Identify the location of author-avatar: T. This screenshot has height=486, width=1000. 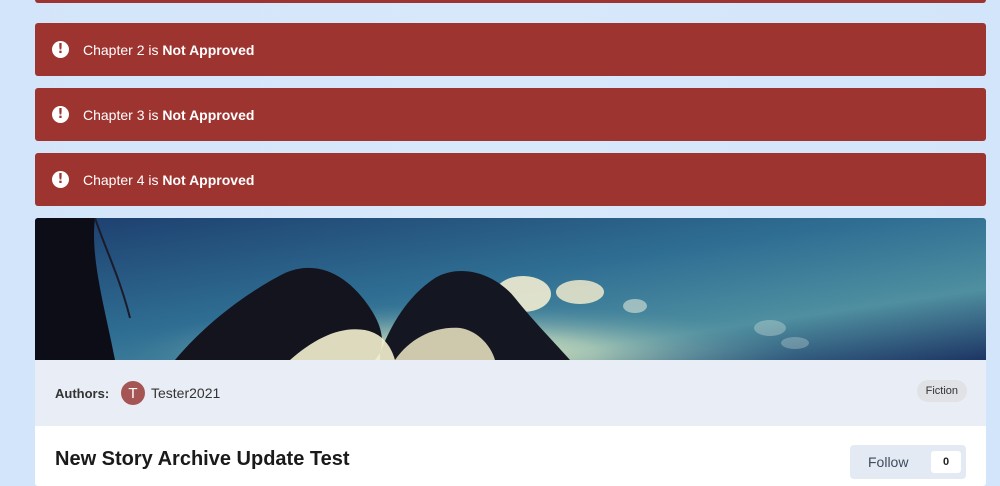
(133, 393).